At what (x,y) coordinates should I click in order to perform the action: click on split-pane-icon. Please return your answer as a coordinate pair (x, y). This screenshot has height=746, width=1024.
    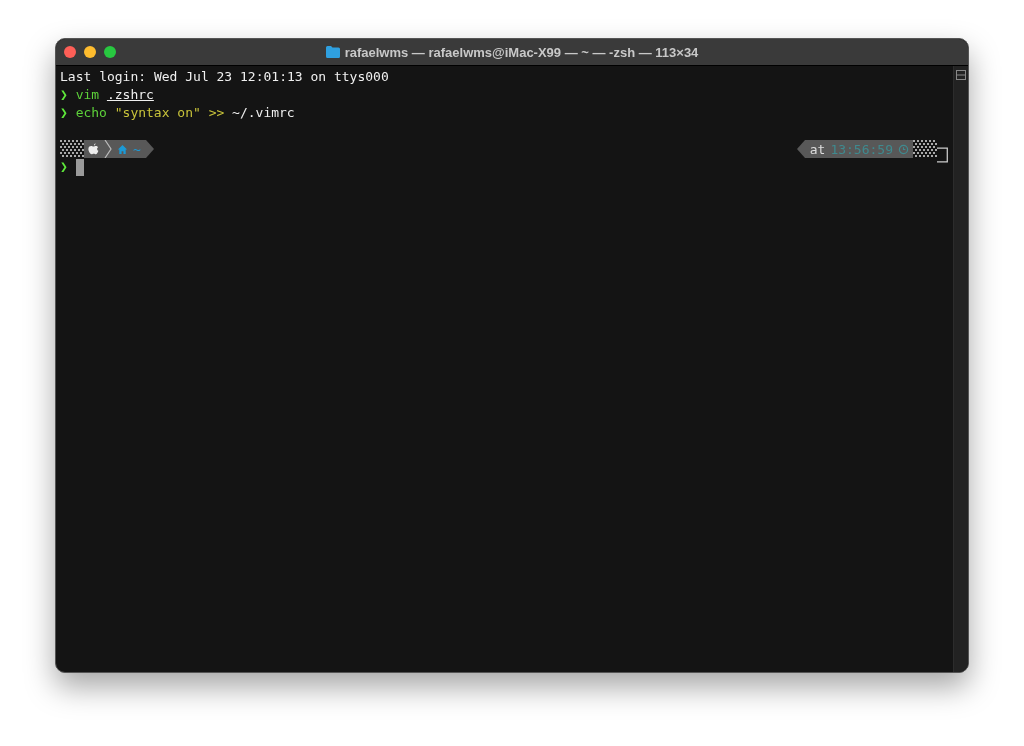
    Looking at the image, I should click on (961, 75).